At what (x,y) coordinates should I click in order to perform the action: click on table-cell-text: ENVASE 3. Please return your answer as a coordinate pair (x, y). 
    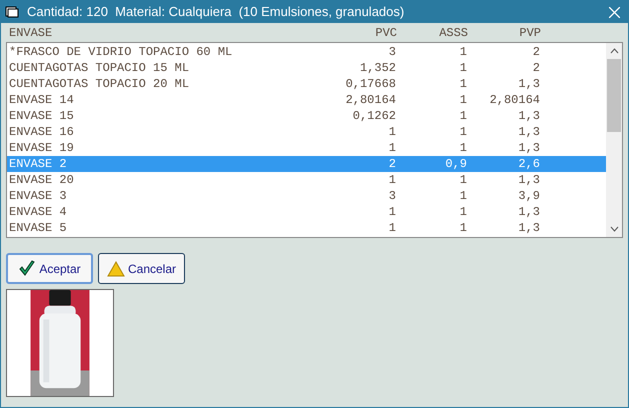
    Looking at the image, I should click on (38, 196).